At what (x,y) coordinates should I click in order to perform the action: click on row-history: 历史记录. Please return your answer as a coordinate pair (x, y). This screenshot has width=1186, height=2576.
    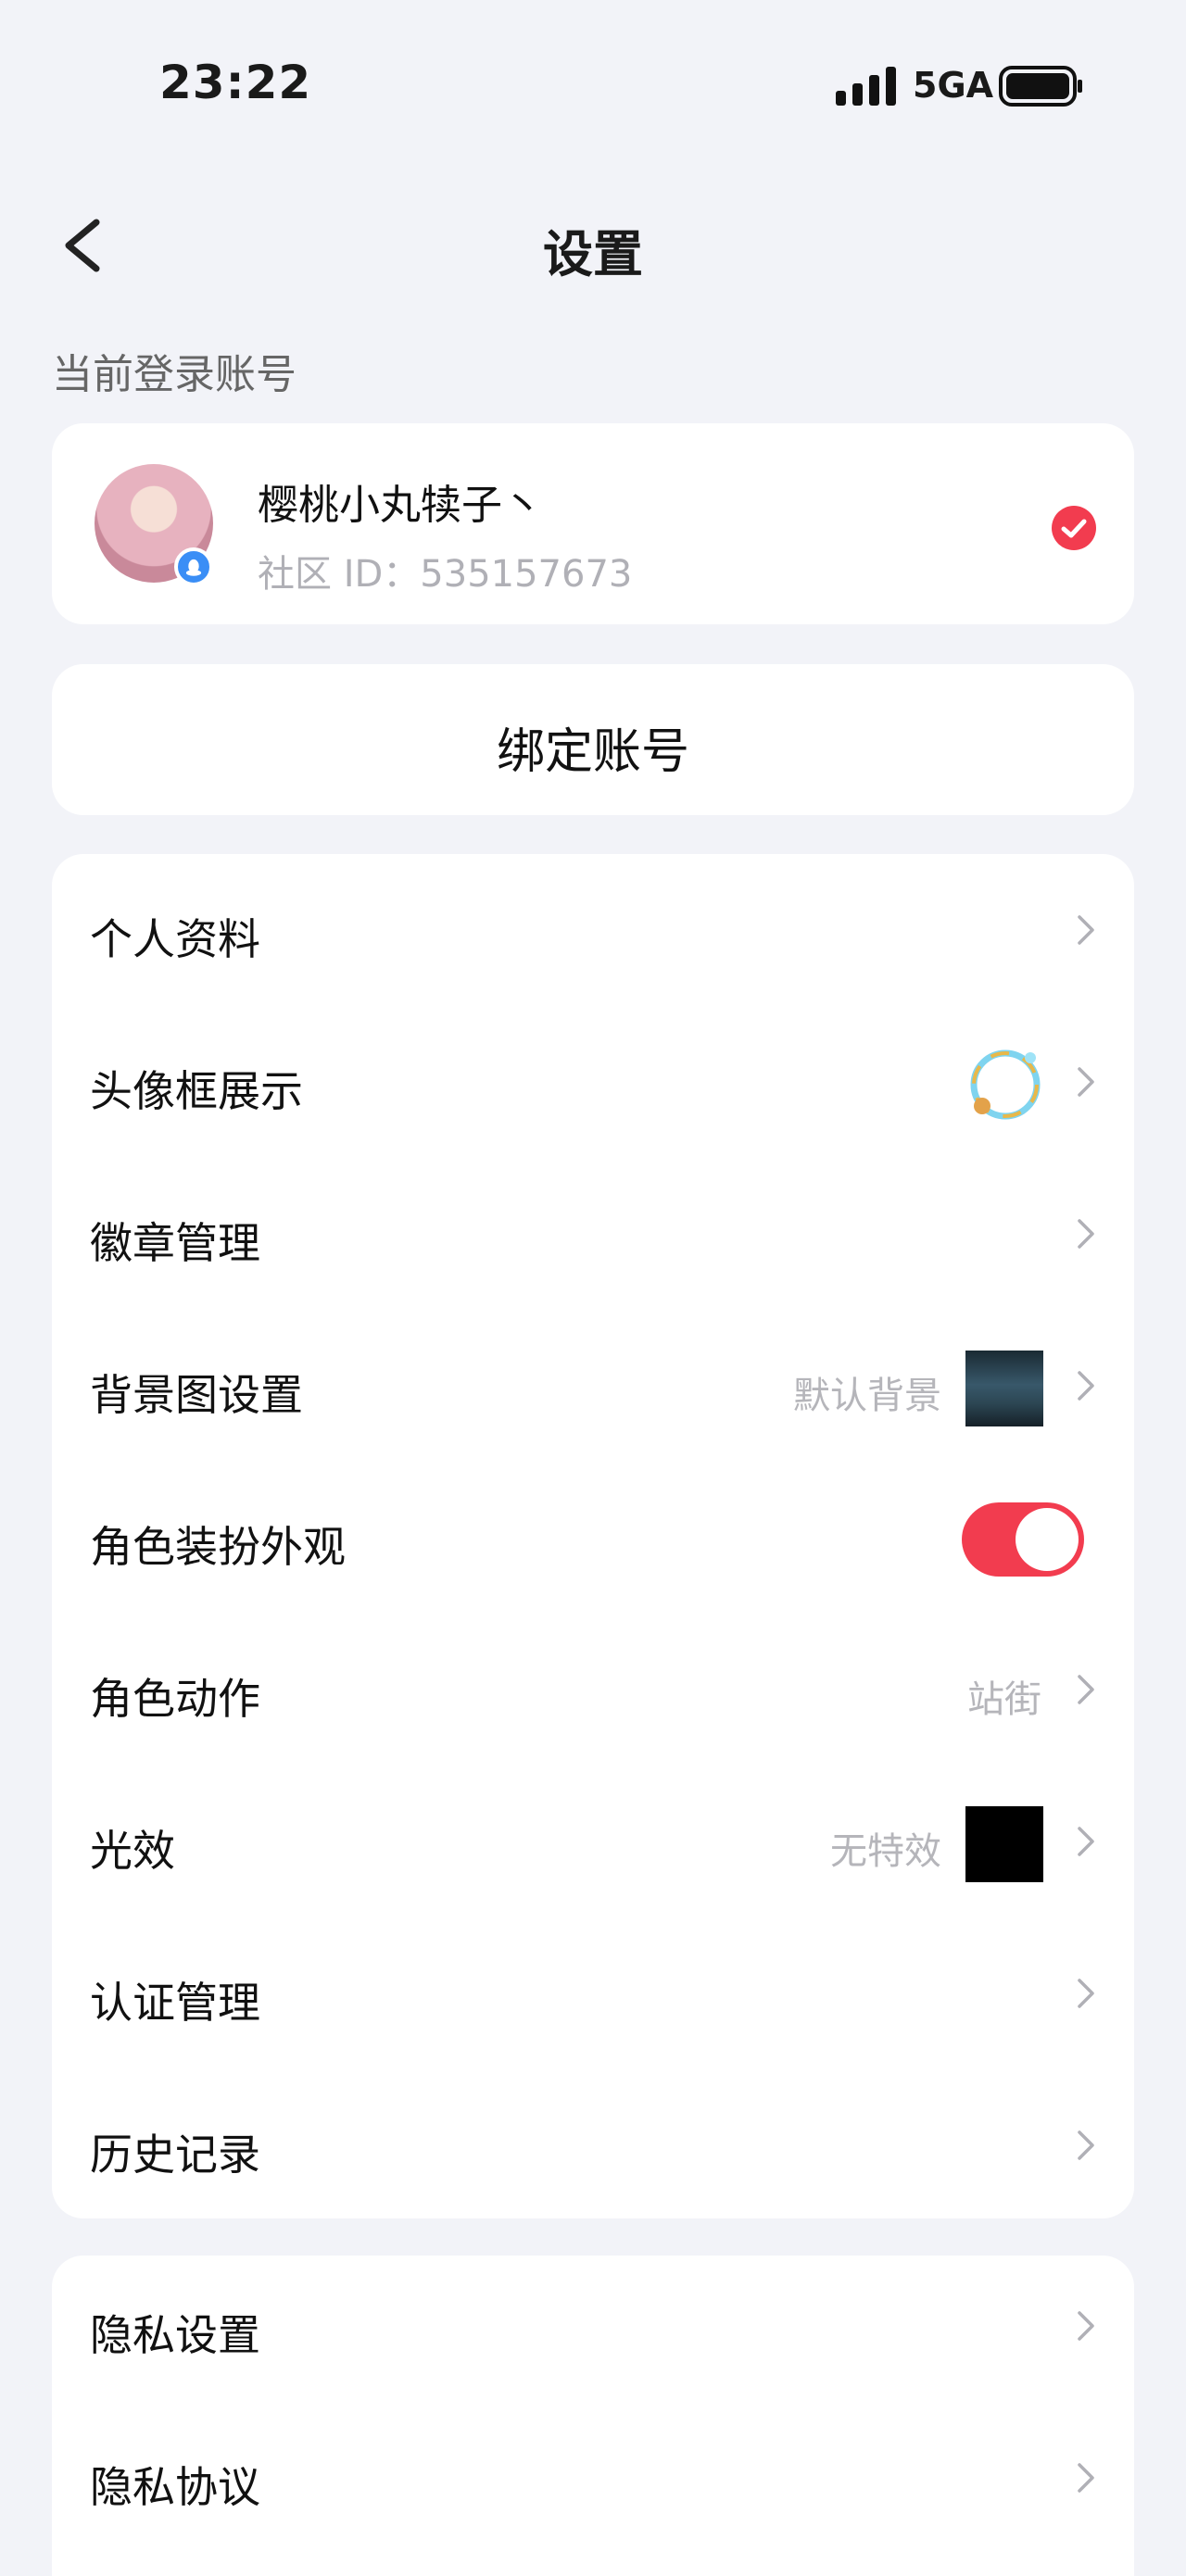
    Looking at the image, I should click on (593, 2145).